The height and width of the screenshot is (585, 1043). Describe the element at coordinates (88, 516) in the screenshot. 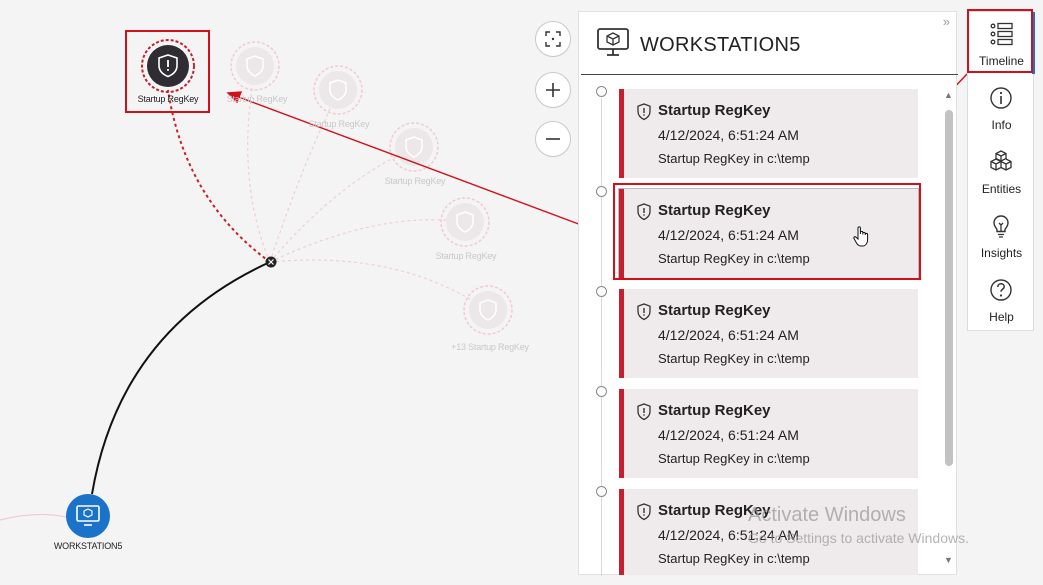

I see `root-node` at that location.